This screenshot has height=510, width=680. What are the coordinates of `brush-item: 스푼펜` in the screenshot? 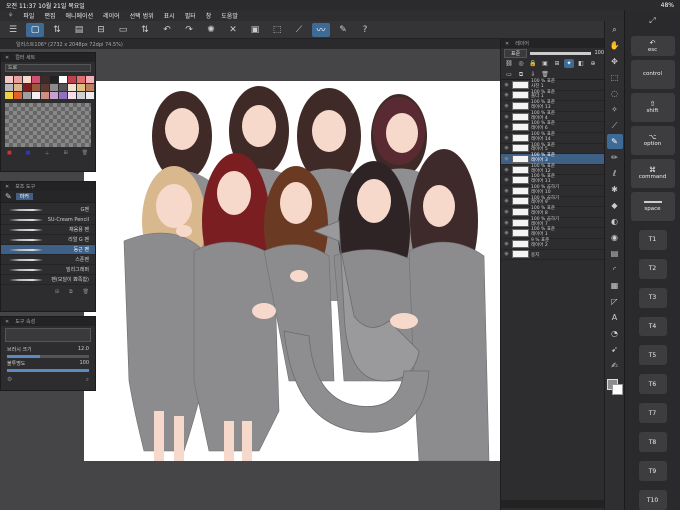 It's located at (48, 260).